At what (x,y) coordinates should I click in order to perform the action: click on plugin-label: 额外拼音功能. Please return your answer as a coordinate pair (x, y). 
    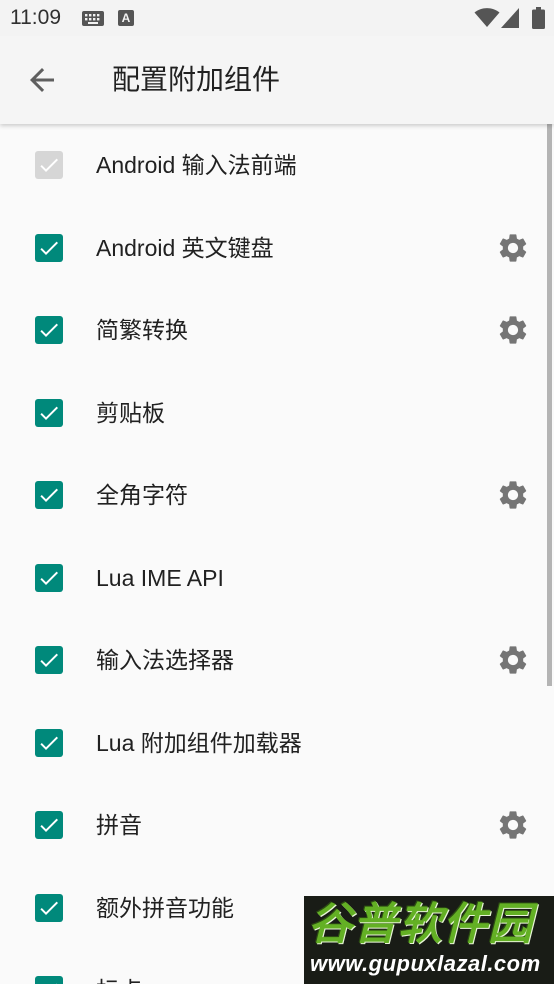
    Looking at the image, I should click on (165, 907).